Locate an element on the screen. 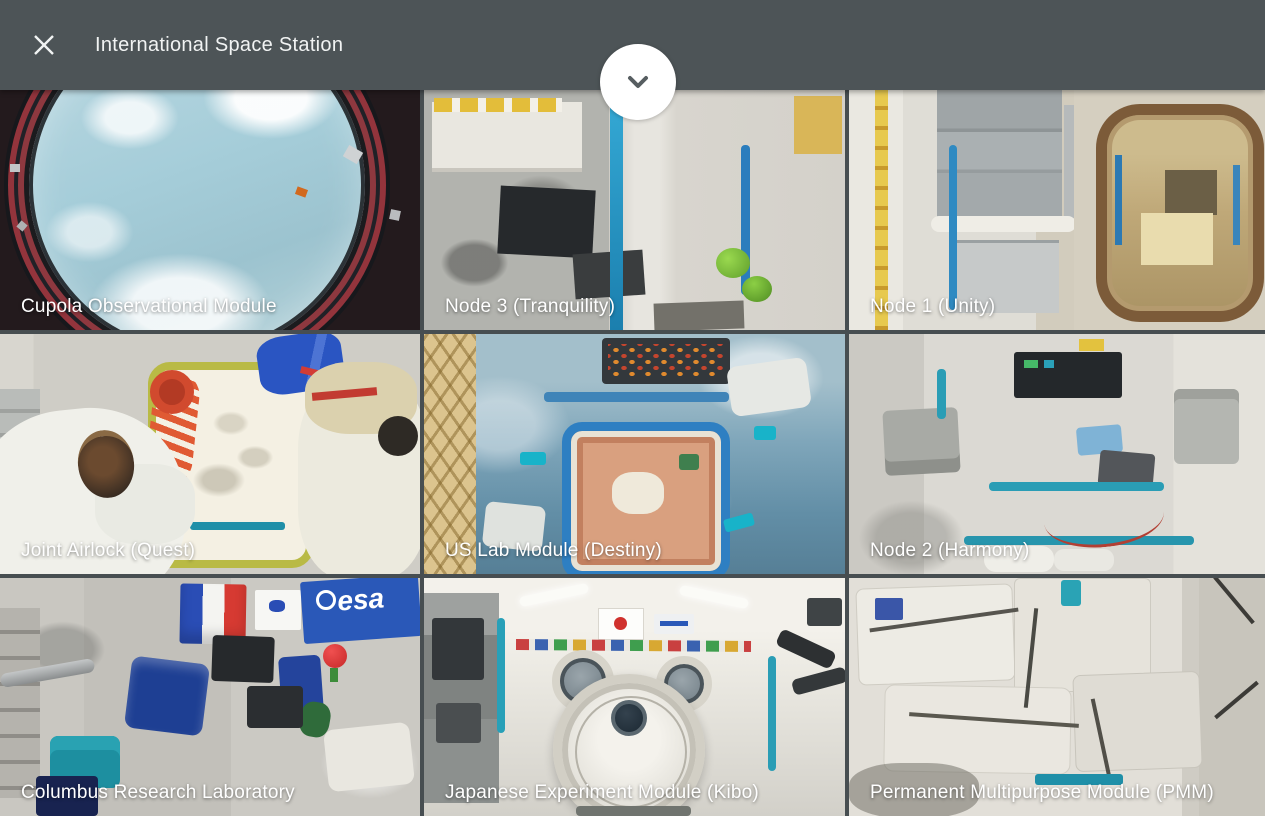 This screenshot has width=1265, height=816. blue-pole is located at coordinates (616, 210).